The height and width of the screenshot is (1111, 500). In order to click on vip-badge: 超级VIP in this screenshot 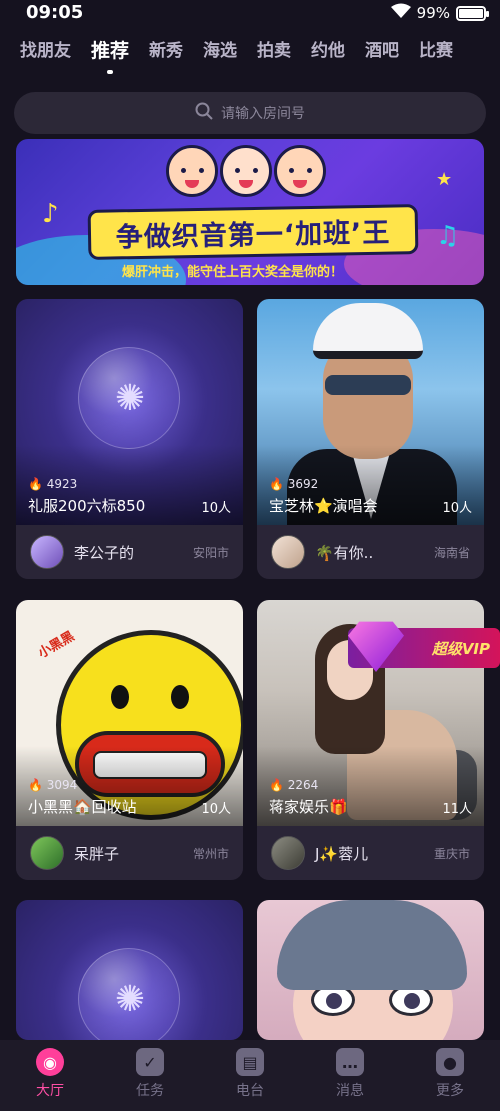, I will do `click(424, 646)`.